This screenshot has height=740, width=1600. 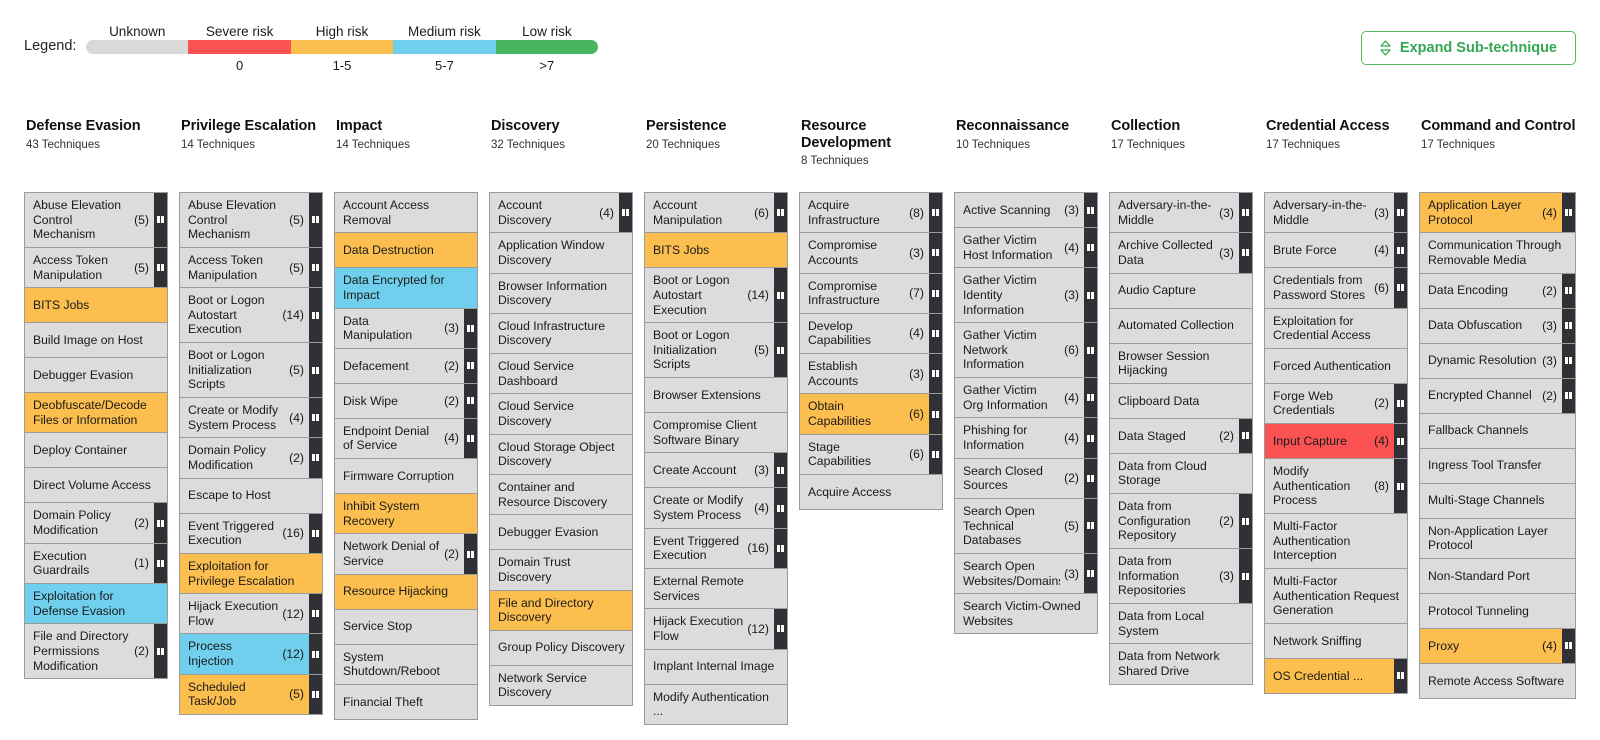 I want to click on technique-cell: Browser Session Hijacking, so click(x=1181, y=363).